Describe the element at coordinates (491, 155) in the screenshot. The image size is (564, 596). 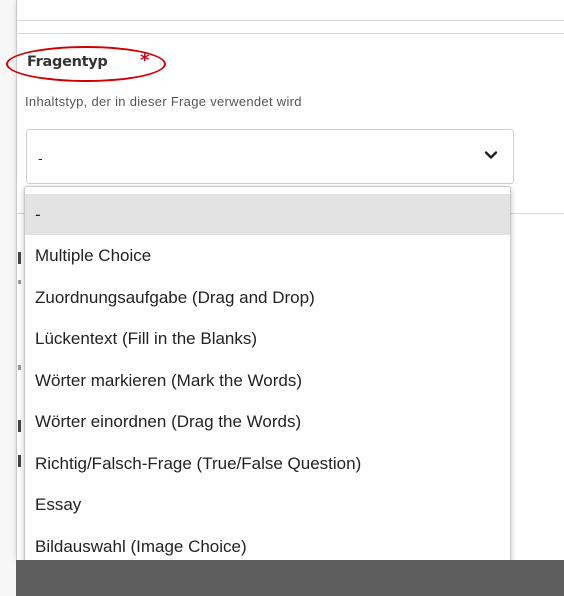
I see `chevron-down-icon` at that location.